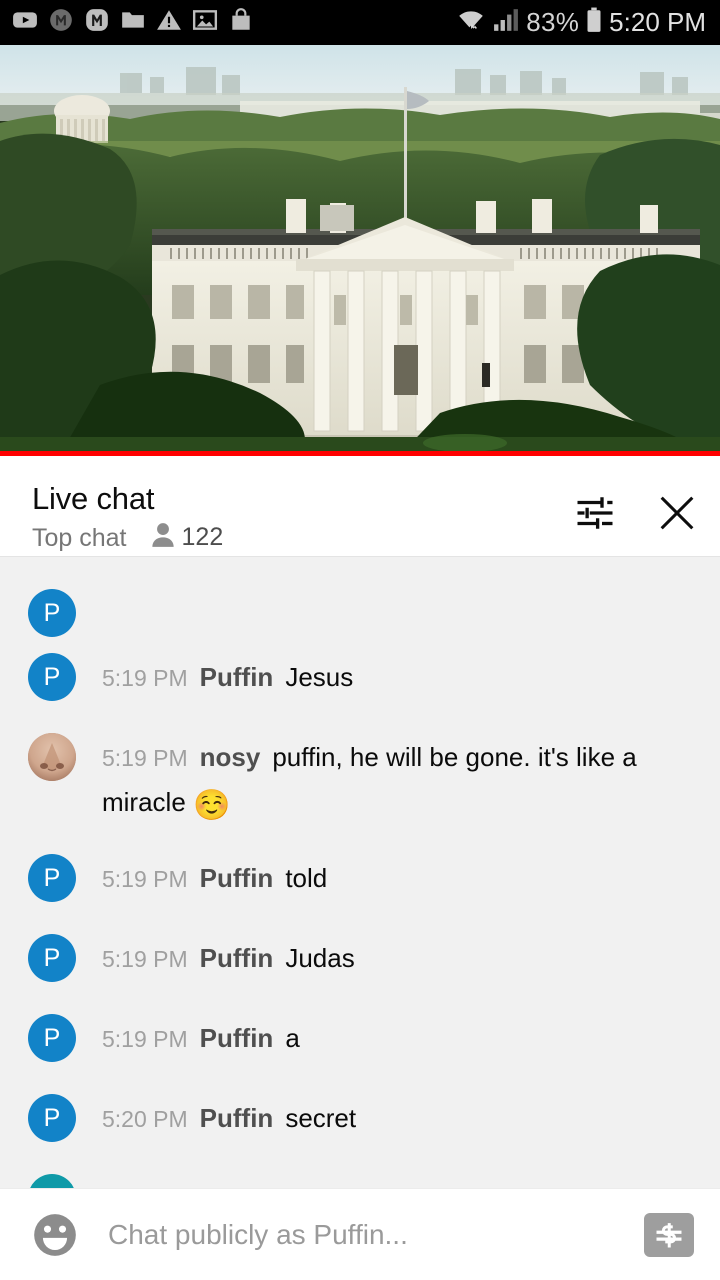 This screenshot has width=720, height=1280. Describe the element at coordinates (292, 1038) in the screenshot. I see `message-text: a` at that location.